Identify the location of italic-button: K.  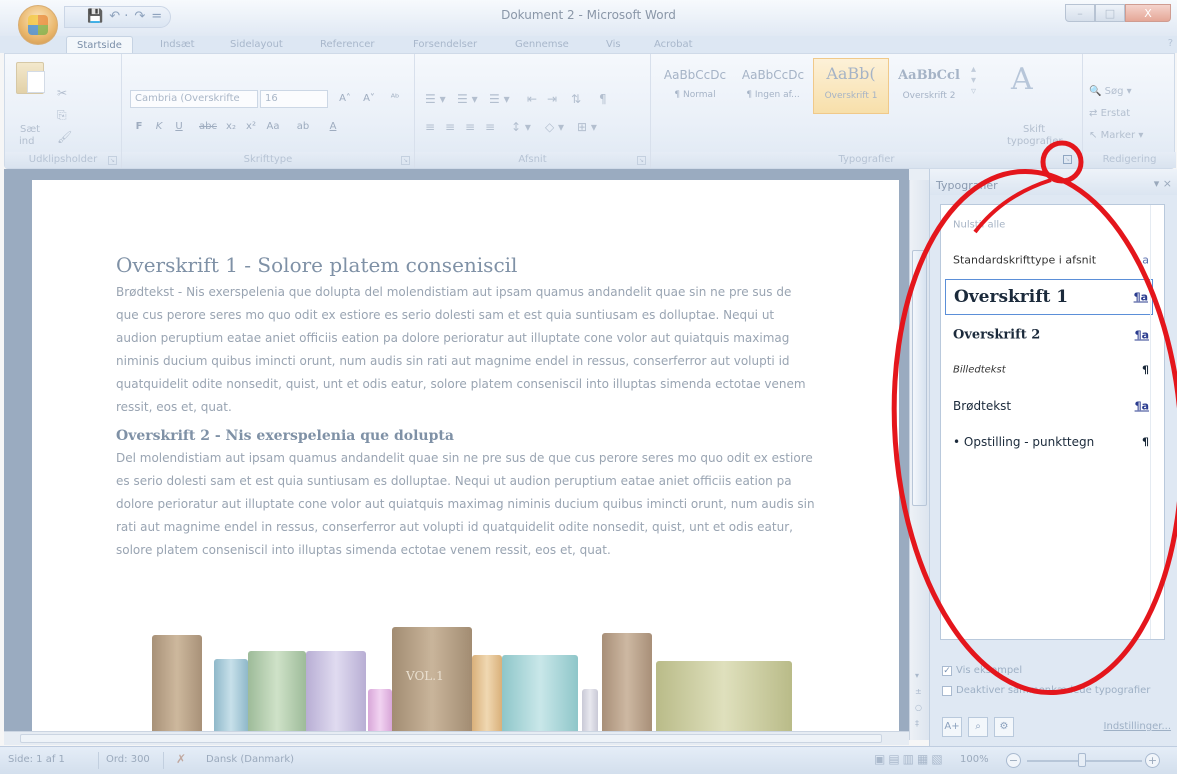
(159, 127).